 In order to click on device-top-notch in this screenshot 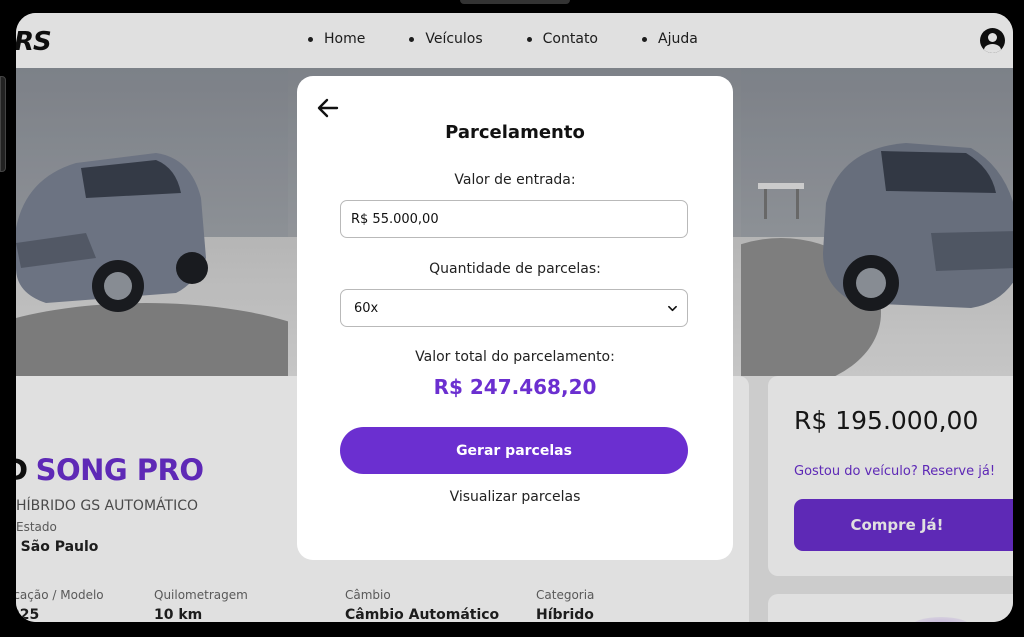, I will do `click(515, 2)`.